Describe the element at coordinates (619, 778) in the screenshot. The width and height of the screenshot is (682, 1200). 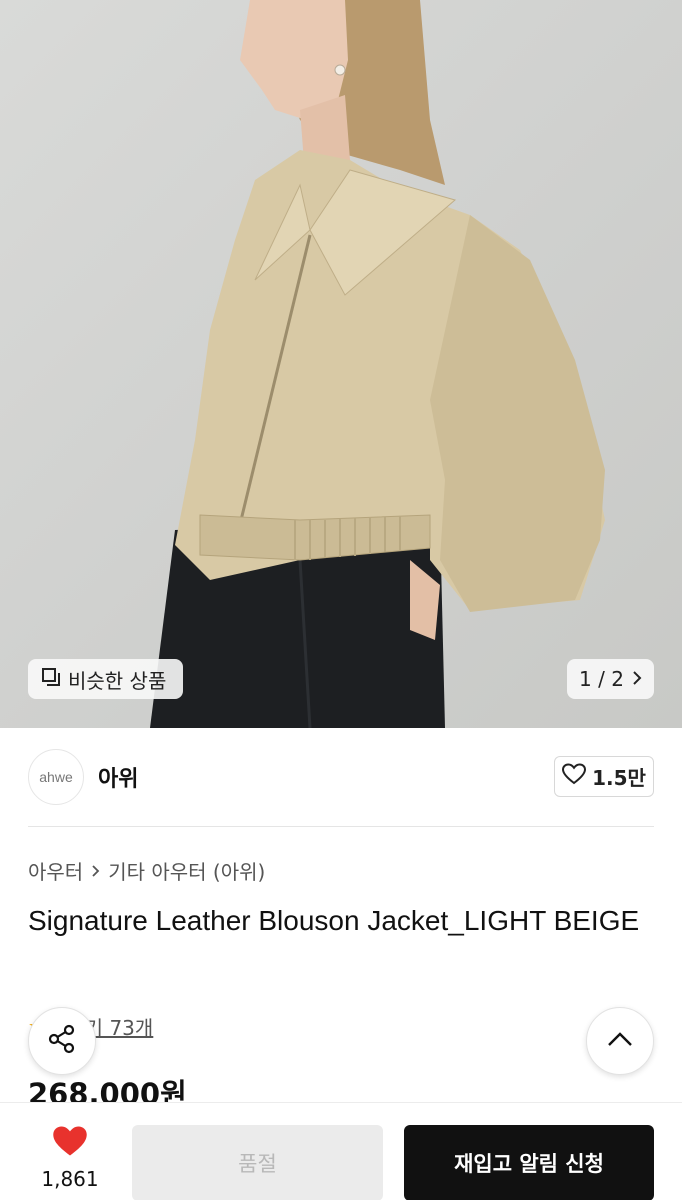
I see `brand-like-count: 1.5만` at that location.